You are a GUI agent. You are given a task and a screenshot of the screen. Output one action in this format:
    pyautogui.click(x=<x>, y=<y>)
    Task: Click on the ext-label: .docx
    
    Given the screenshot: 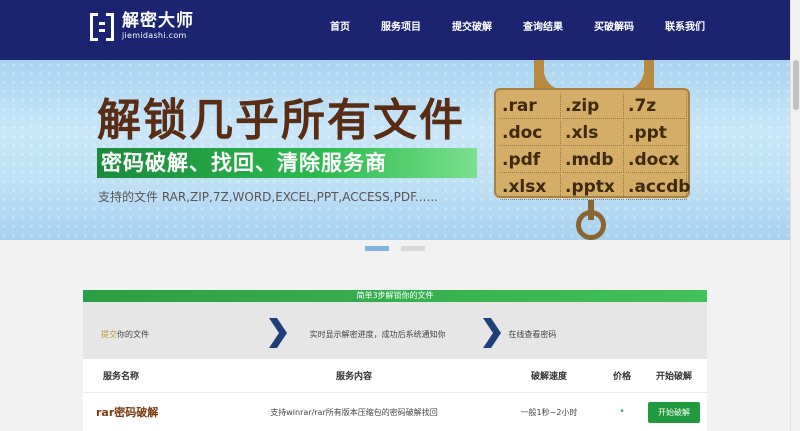 What is the action you would take?
    pyautogui.click(x=656, y=160)
    